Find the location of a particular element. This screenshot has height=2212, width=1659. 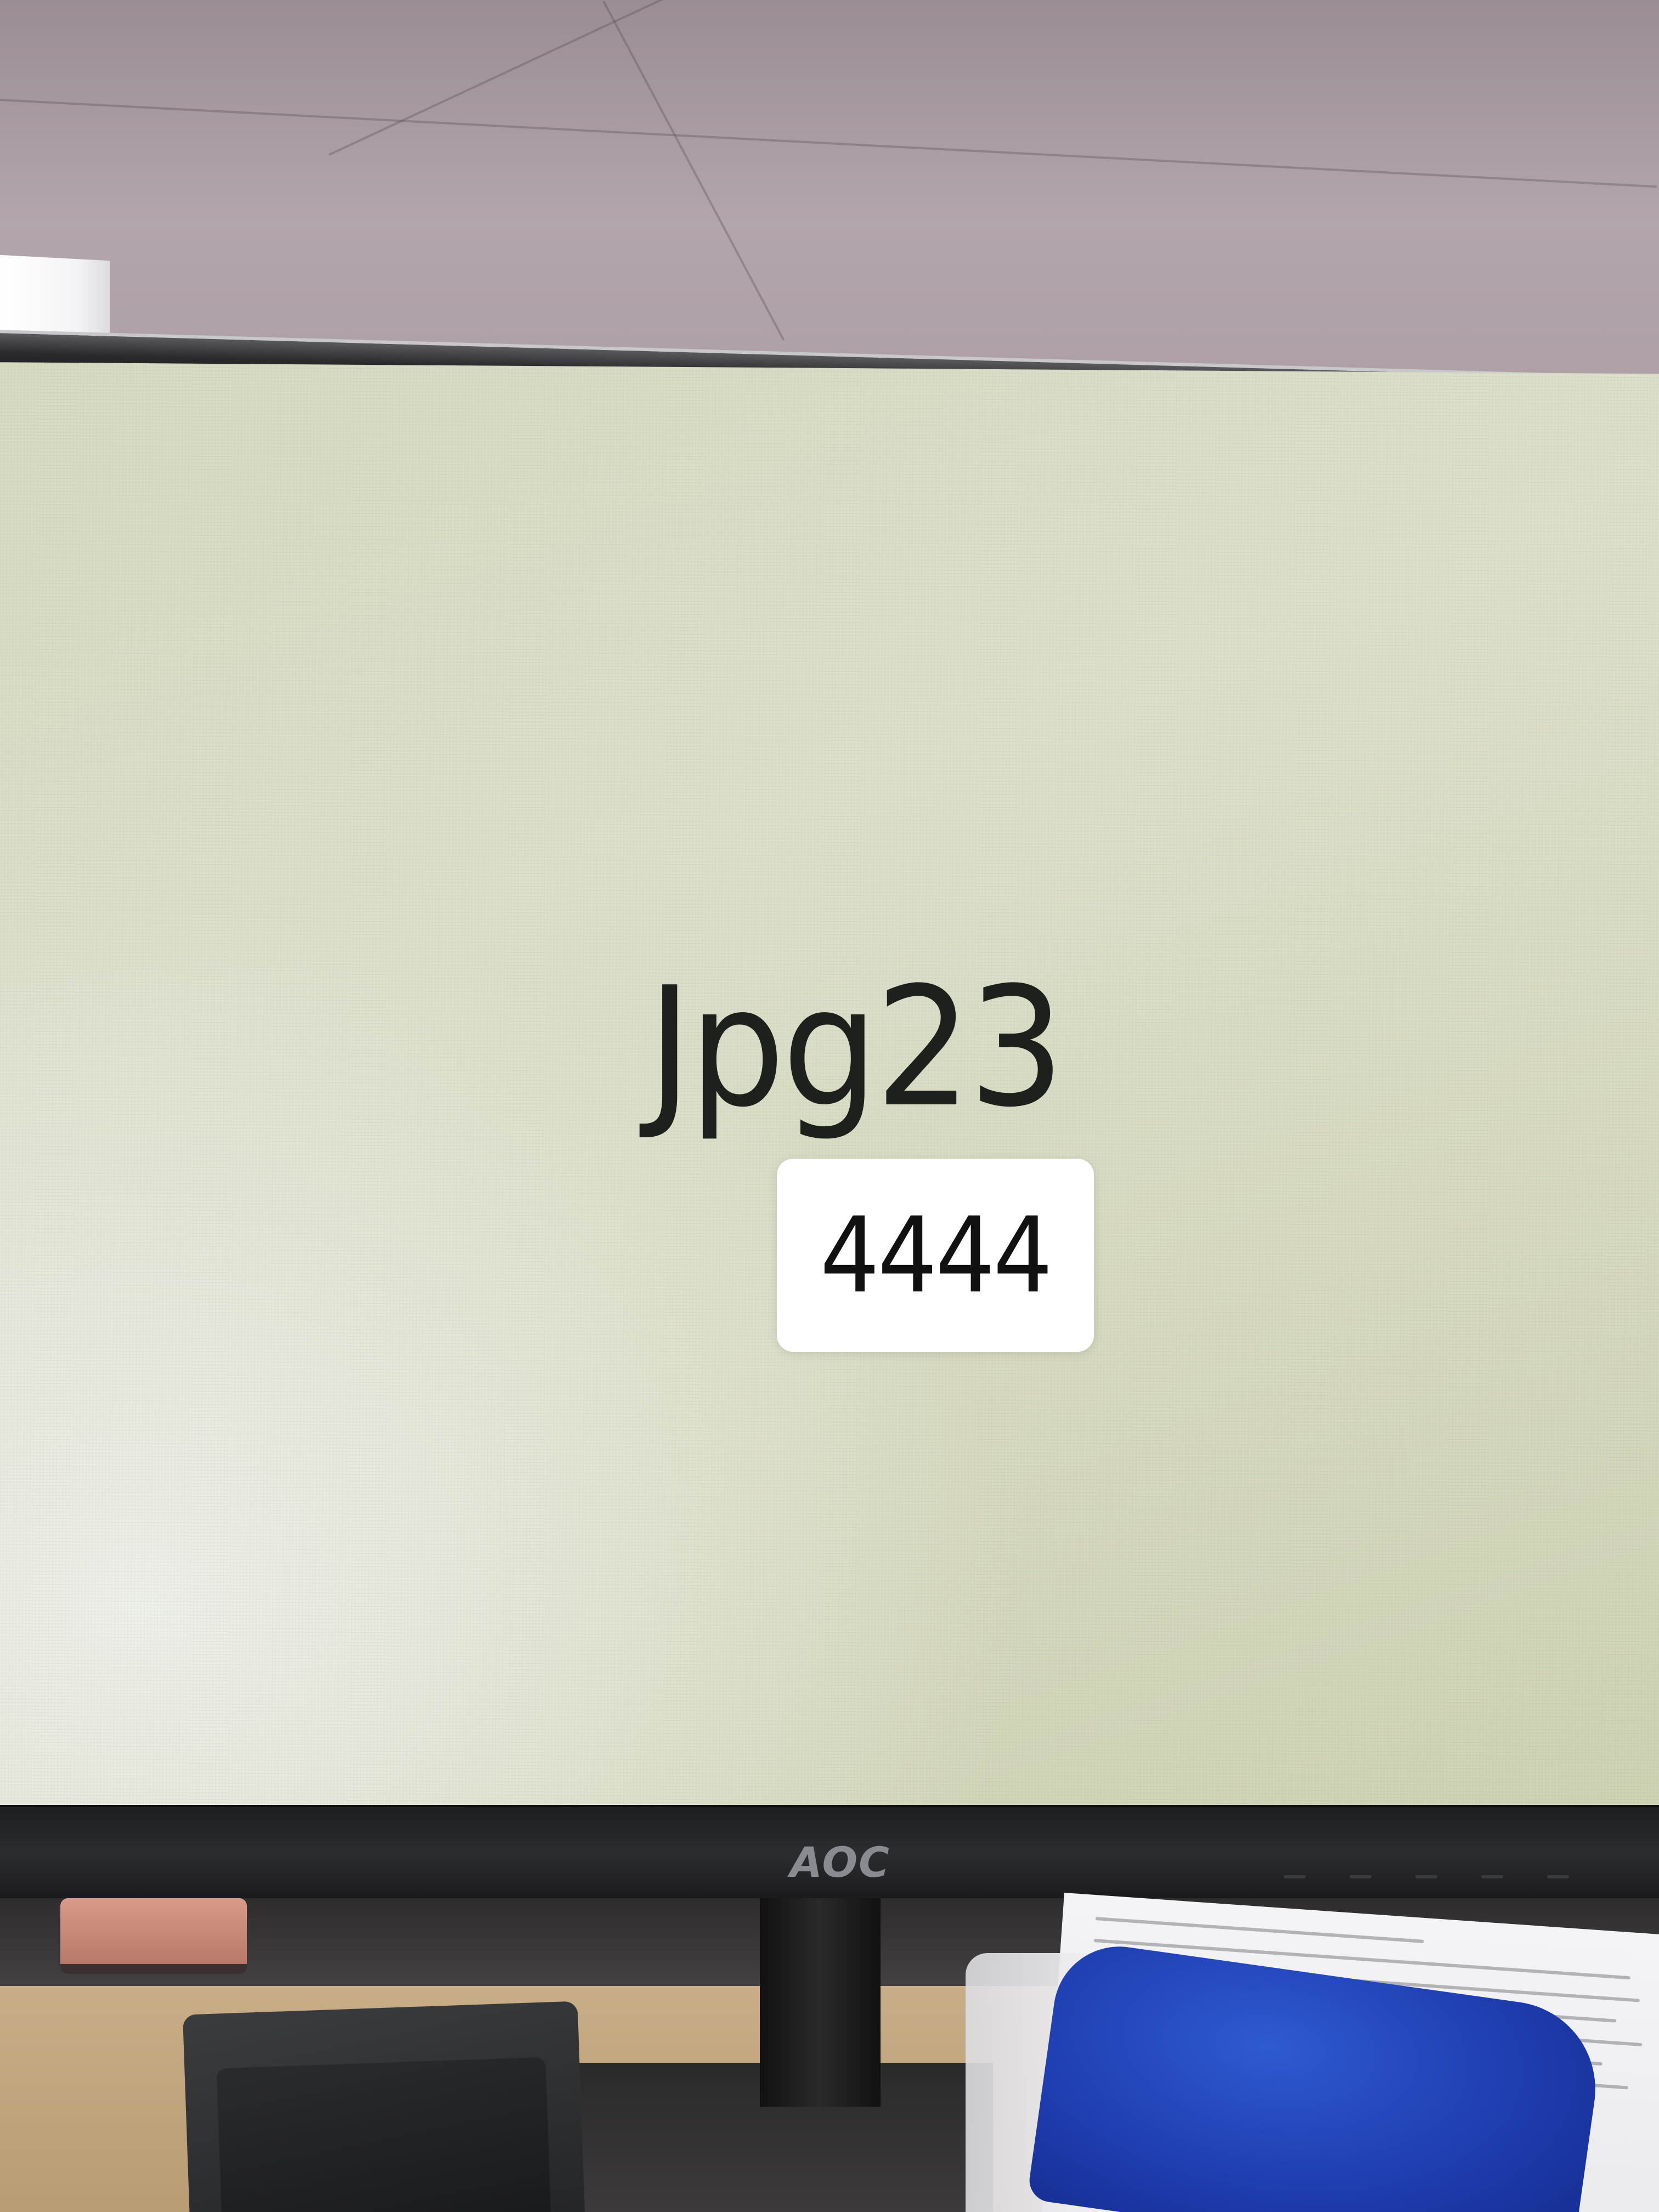

power-bank-face is located at coordinates (384, 2134).